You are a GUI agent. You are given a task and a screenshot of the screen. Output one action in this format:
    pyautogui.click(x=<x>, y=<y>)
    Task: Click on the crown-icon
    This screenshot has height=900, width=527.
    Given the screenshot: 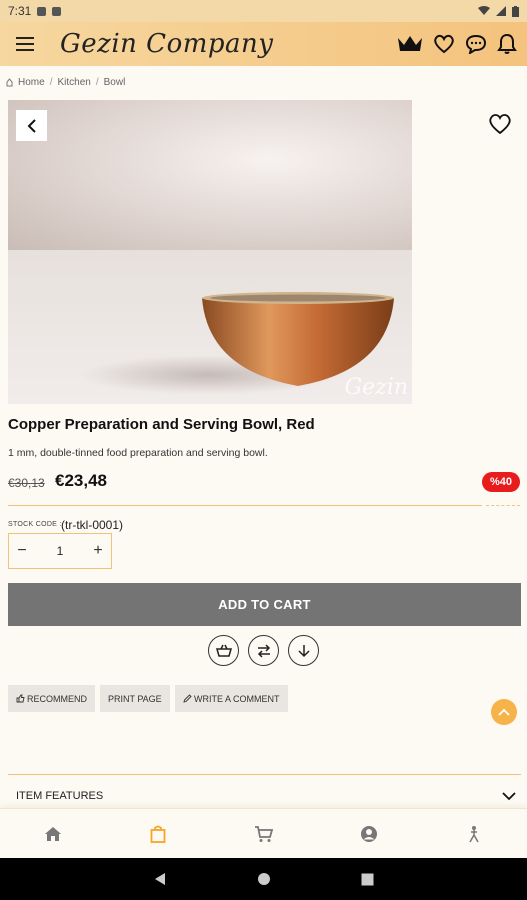 What is the action you would take?
    pyautogui.click(x=410, y=44)
    